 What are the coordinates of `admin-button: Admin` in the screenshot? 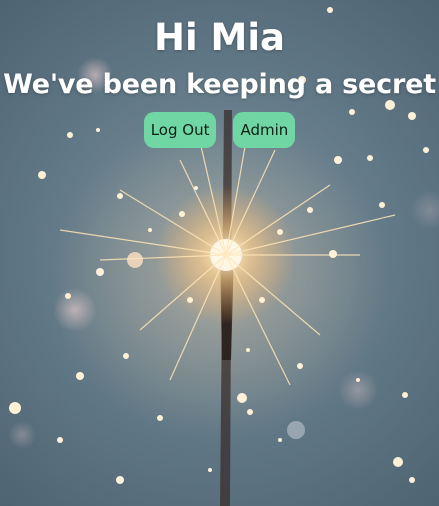 It's located at (264, 130).